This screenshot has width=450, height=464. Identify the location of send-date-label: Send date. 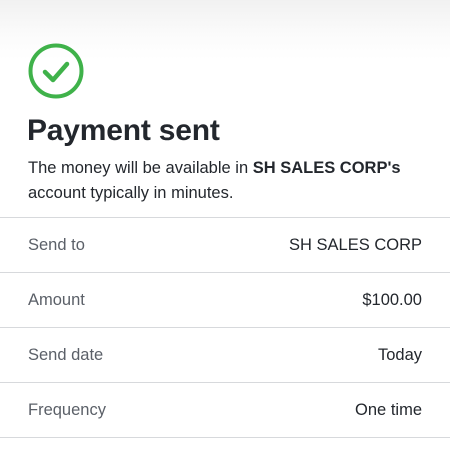
(66, 354).